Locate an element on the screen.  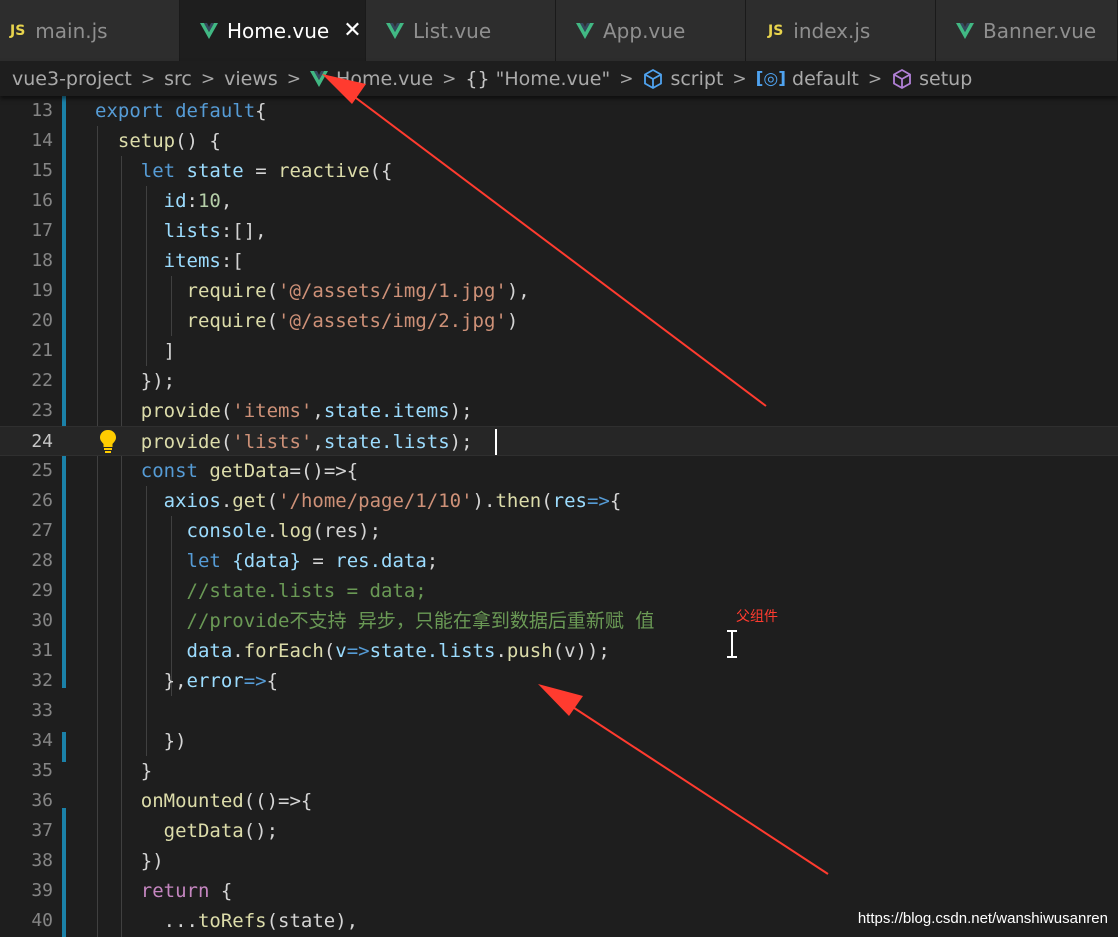
code-line: require('@/assets/img/1.jpg'), is located at coordinates (312, 291).